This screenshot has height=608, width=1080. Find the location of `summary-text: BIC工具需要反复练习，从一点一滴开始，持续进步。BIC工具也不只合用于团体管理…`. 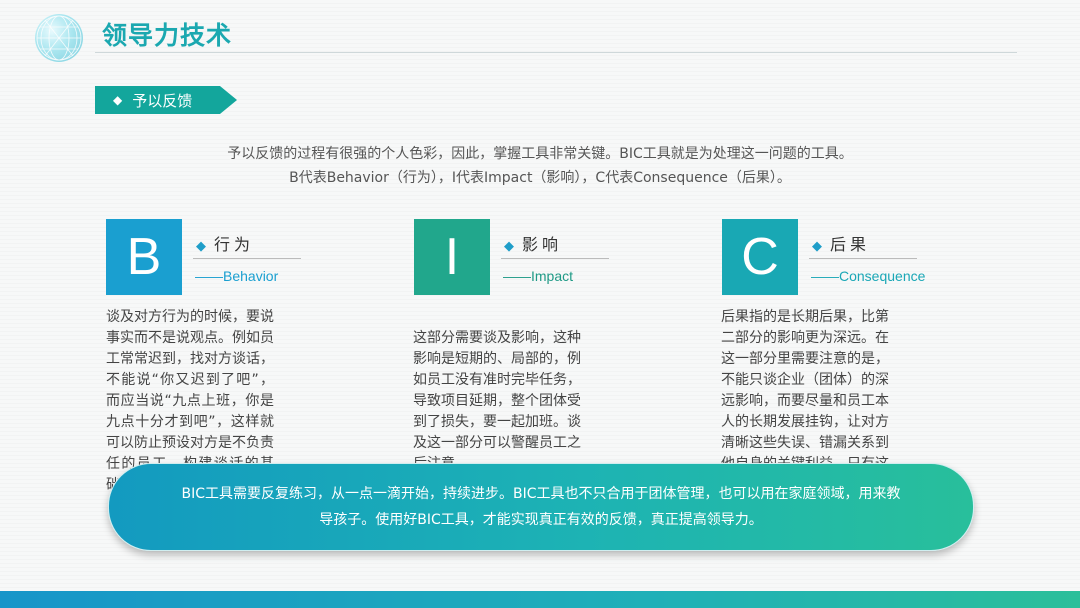

summary-text: BIC工具需要反复练习，从一点一滴开始，持续进步。BIC工具也不只合用于团体管理… is located at coordinates (541, 507).